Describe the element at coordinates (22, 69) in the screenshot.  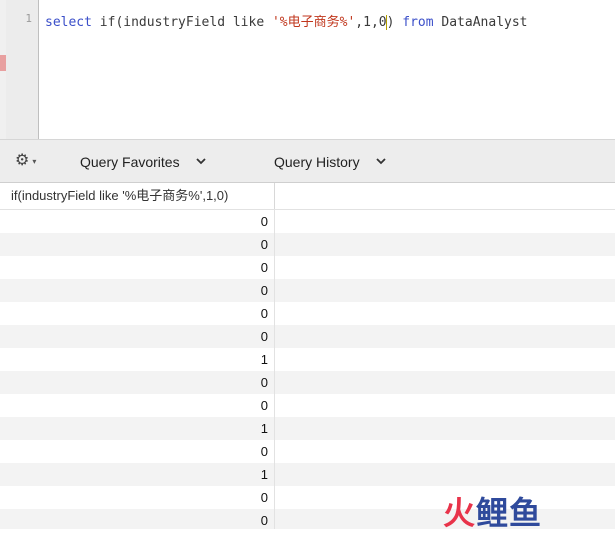
I see `line-number-gutter: 1` at that location.